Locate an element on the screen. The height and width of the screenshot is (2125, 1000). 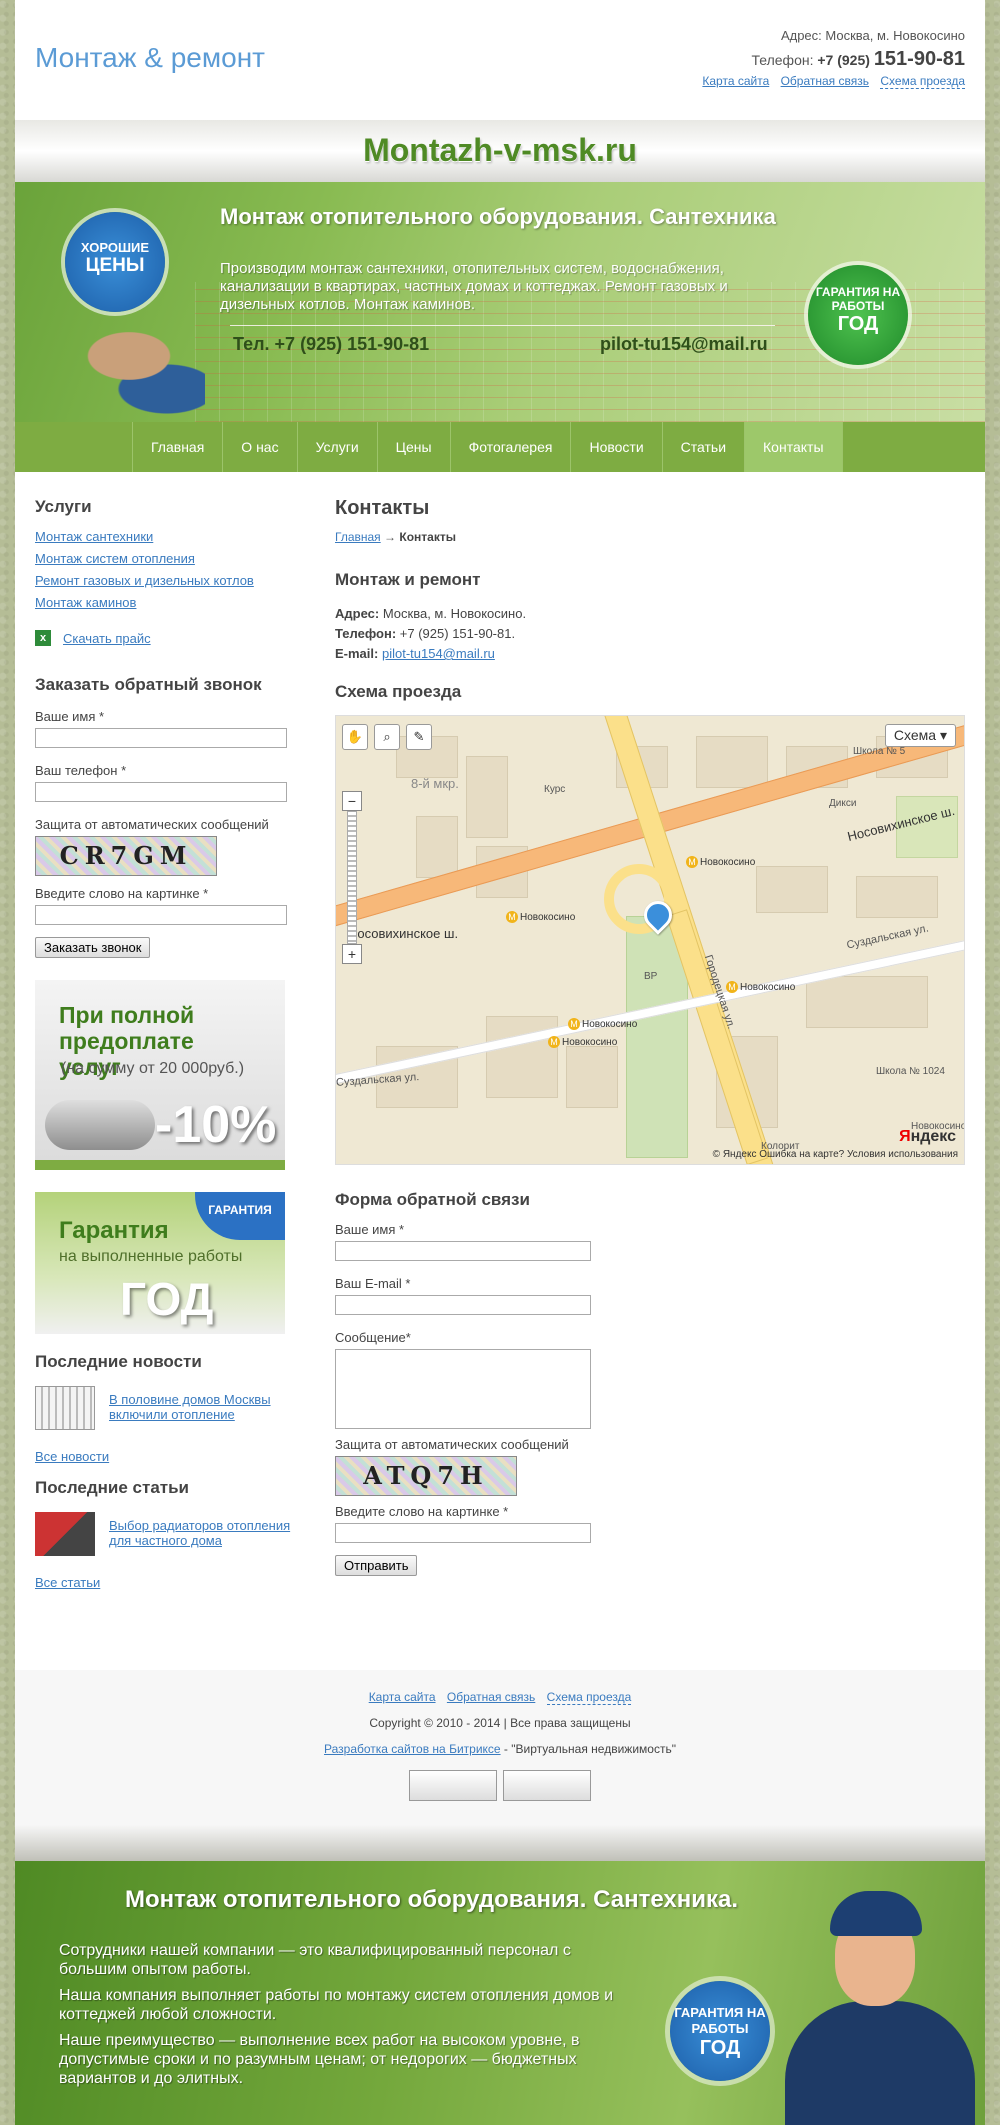
metro-station: M Новокосино is located at coordinates (540, 917).